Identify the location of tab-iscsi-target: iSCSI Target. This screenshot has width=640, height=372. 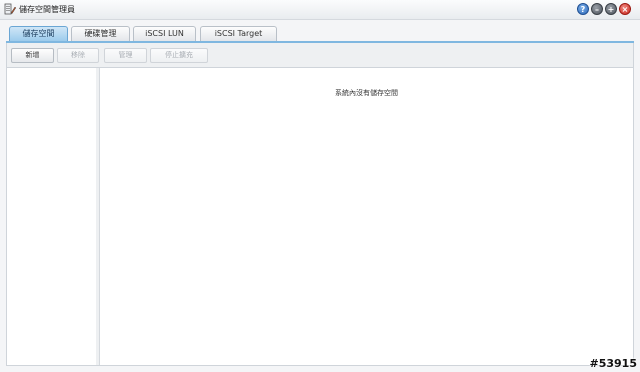
(238, 33).